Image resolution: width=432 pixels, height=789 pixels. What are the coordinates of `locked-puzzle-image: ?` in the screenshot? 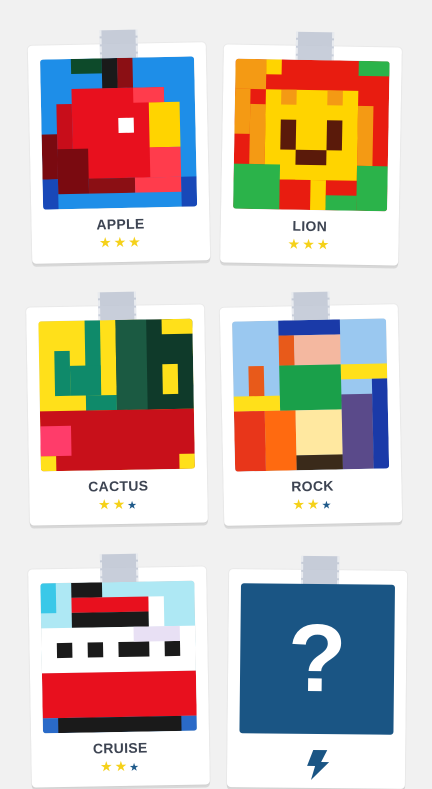 It's located at (317, 659).